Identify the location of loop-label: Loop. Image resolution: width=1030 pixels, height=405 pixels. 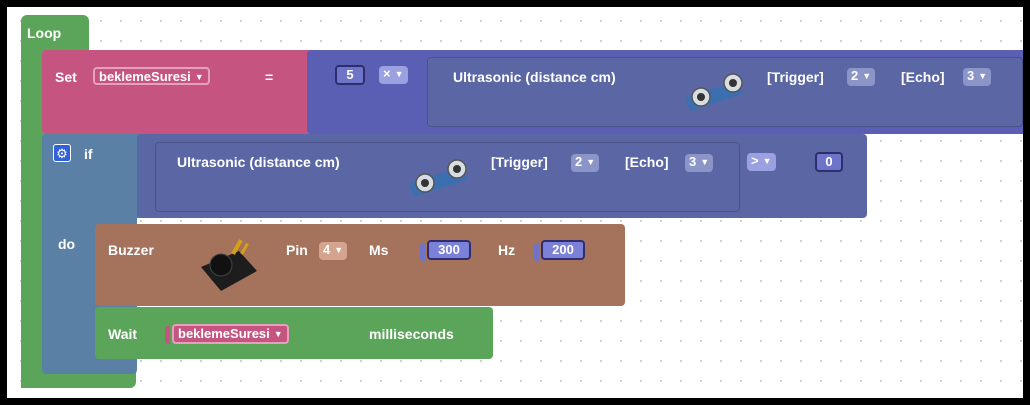
(44, 33).